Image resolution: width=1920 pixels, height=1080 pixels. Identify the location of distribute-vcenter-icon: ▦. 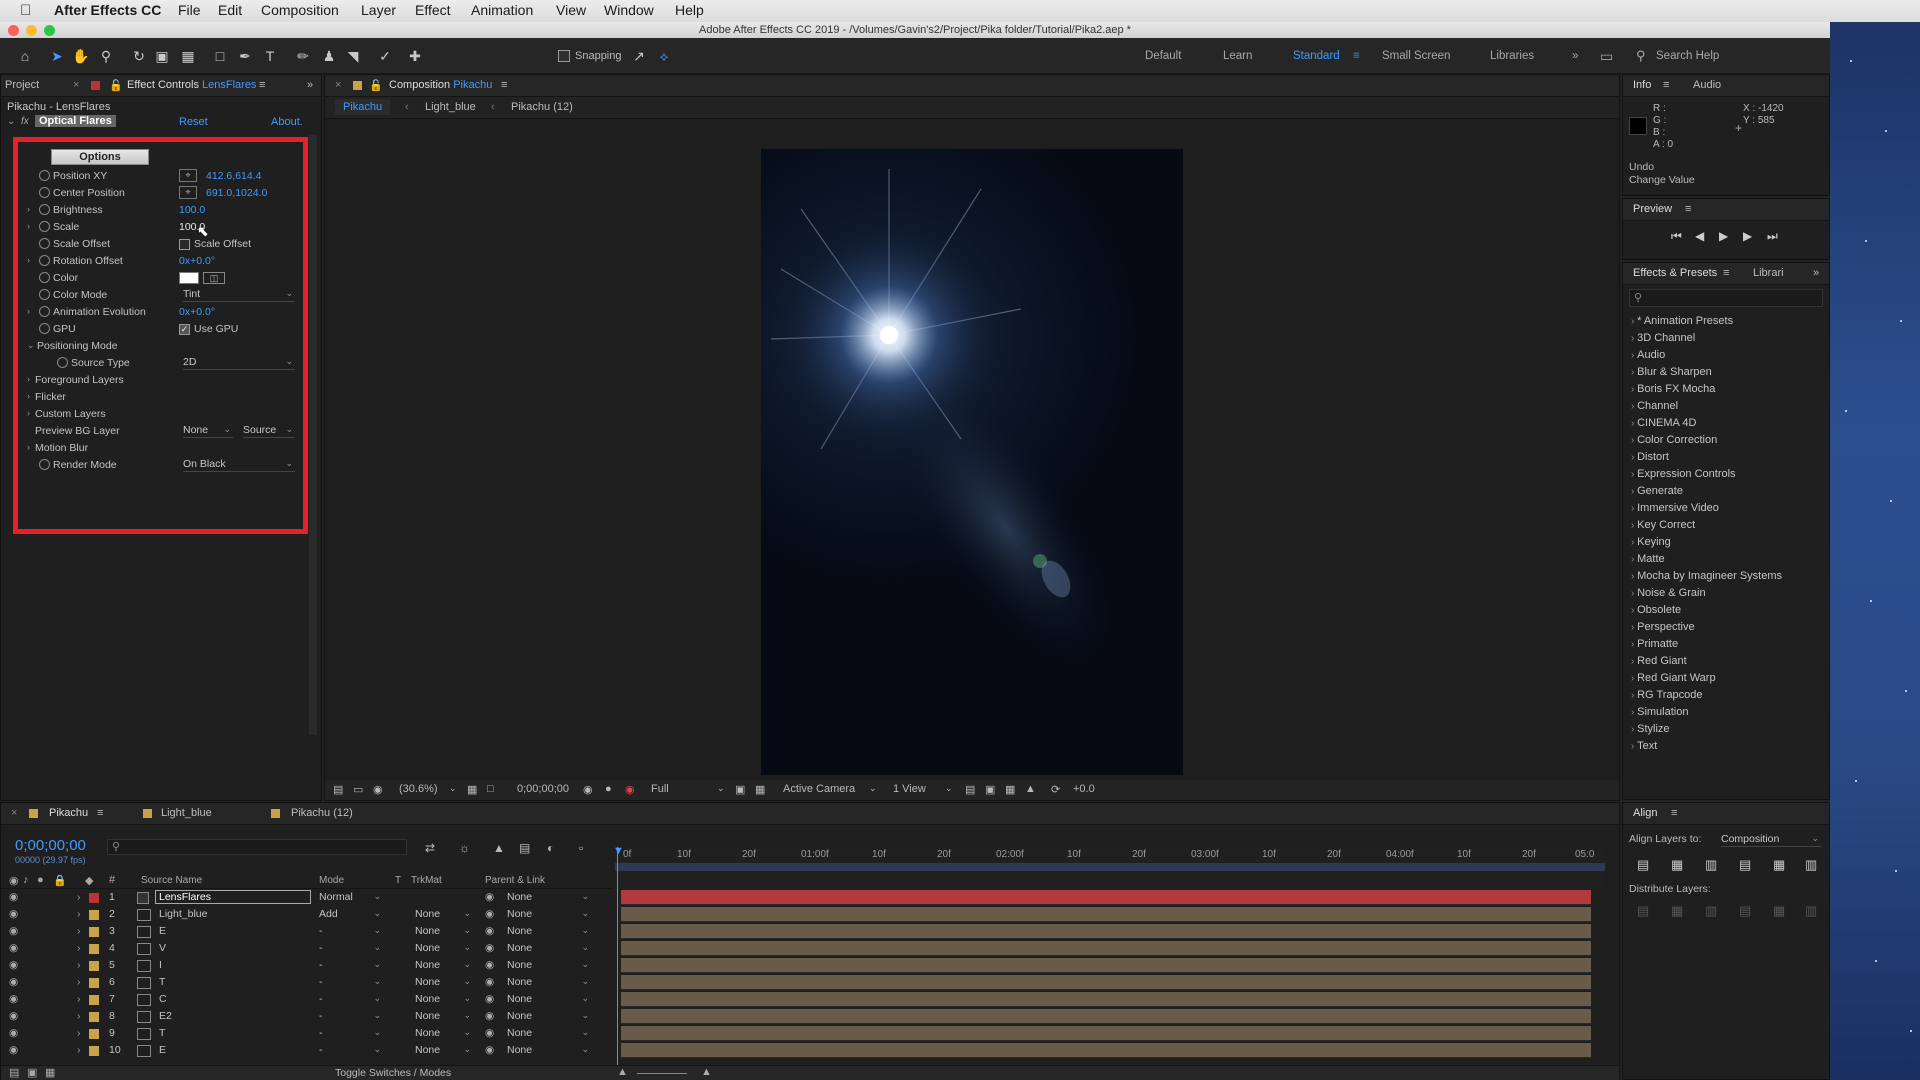
(1677, 911).